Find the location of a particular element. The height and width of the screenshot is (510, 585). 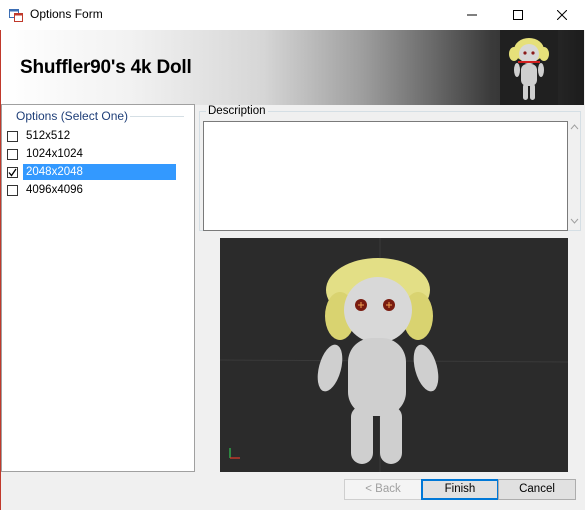

app-form-icon is located at coordinates (16, 15).